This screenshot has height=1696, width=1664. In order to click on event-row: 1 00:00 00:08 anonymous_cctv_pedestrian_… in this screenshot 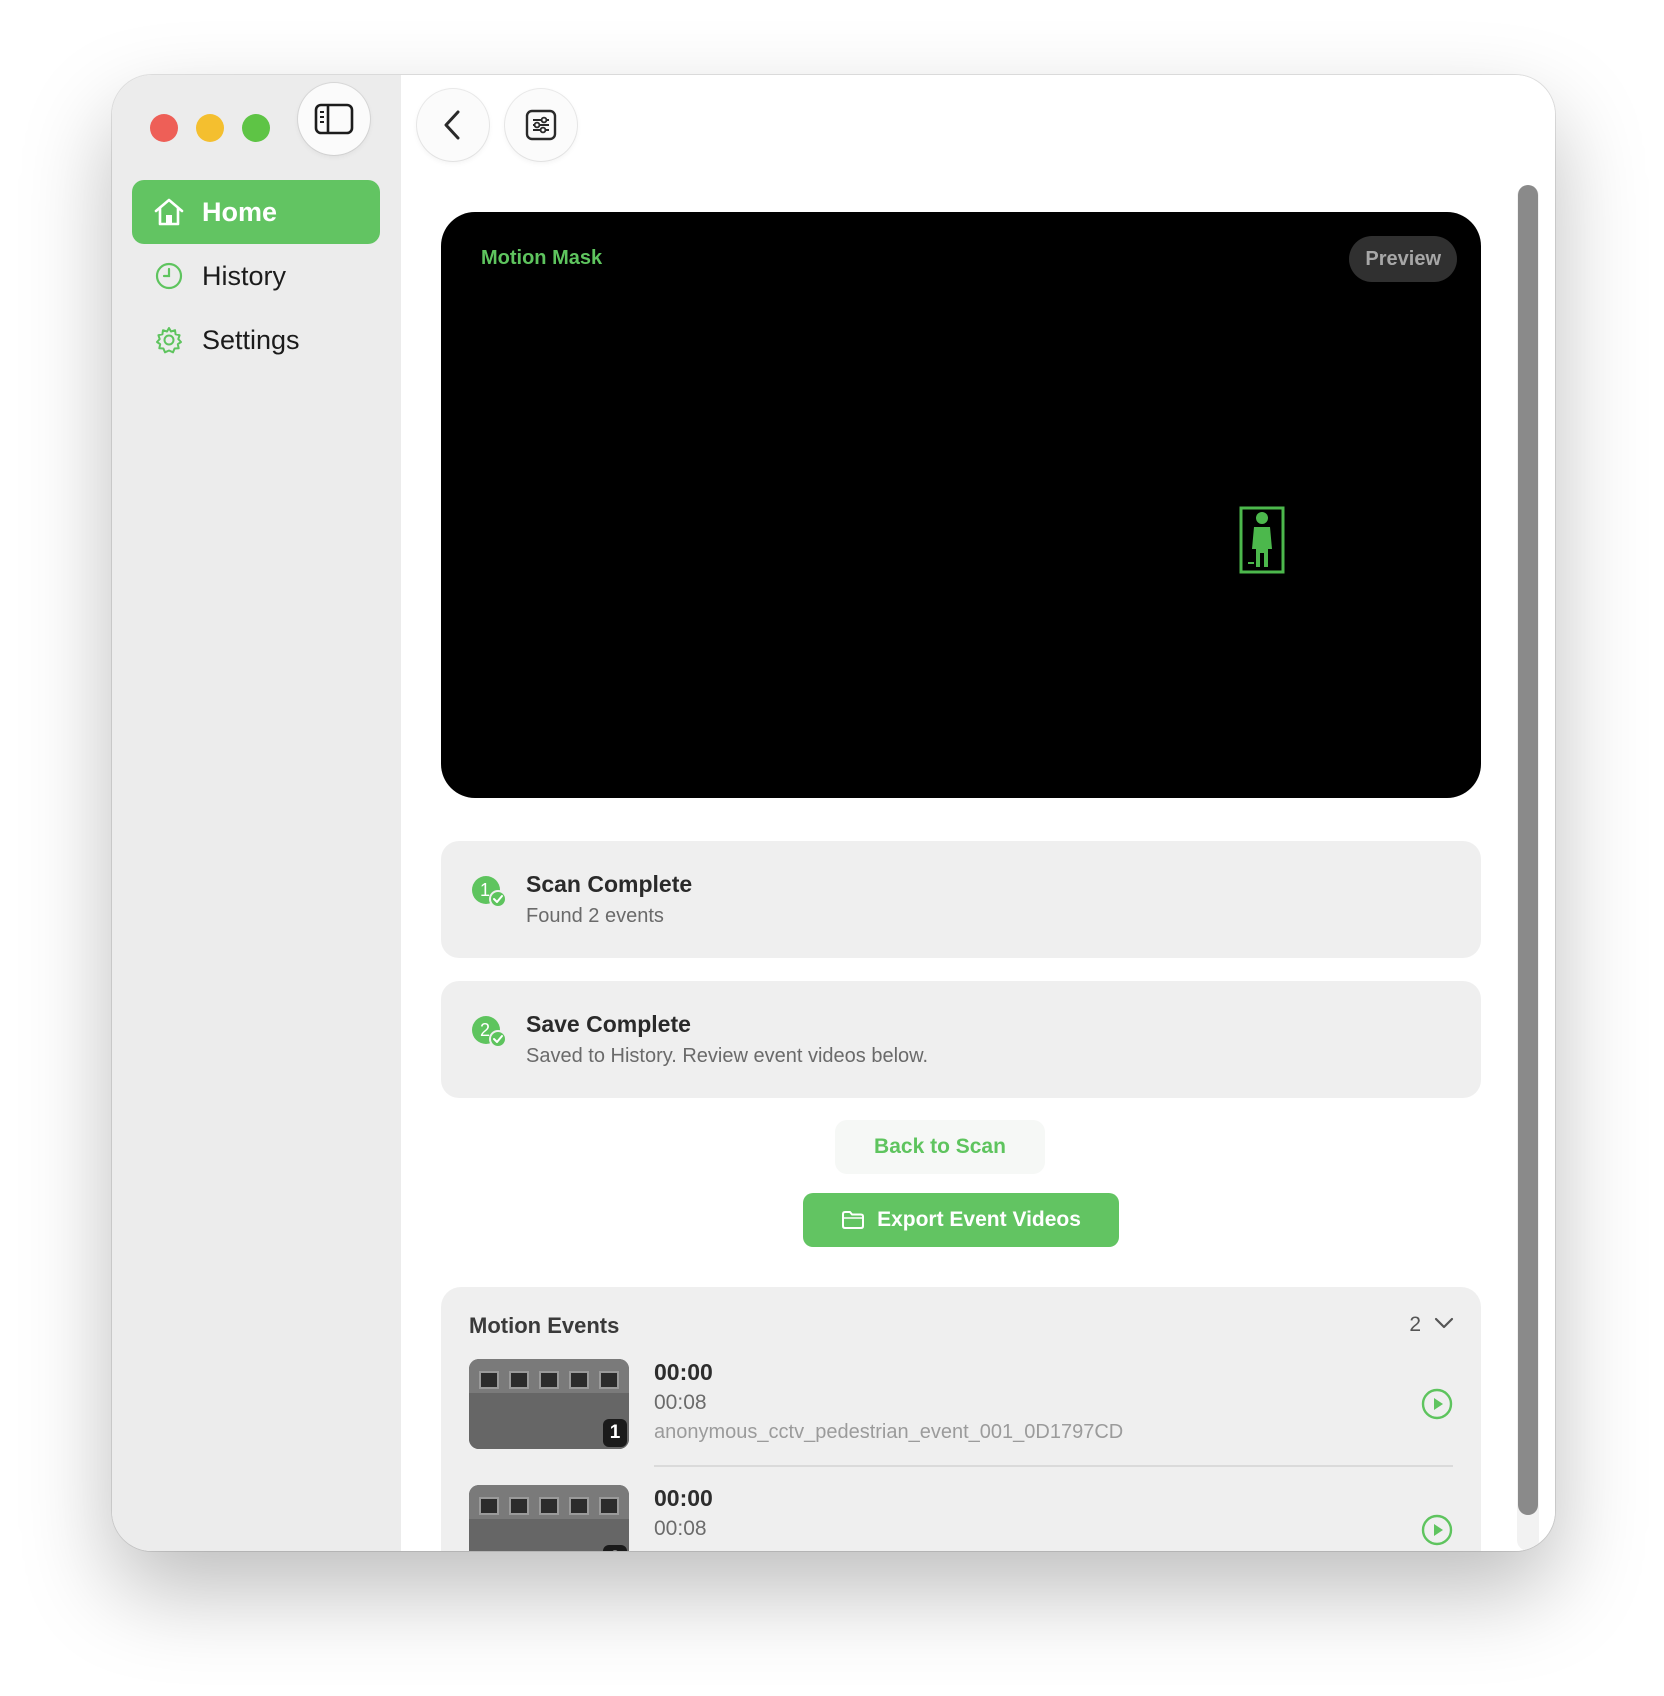, I will do `click(961, 1413)`.